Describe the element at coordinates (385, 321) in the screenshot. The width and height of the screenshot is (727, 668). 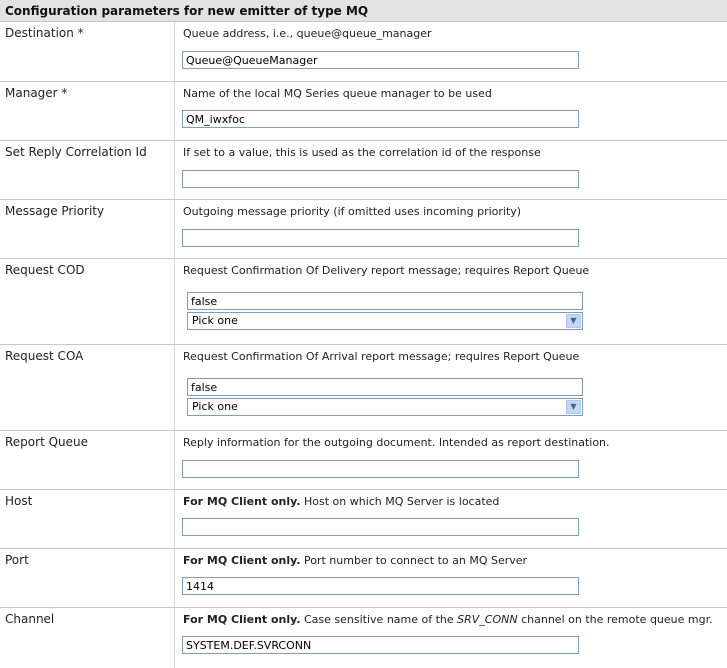
I see `cod-select: Pick one ▼` at that location.